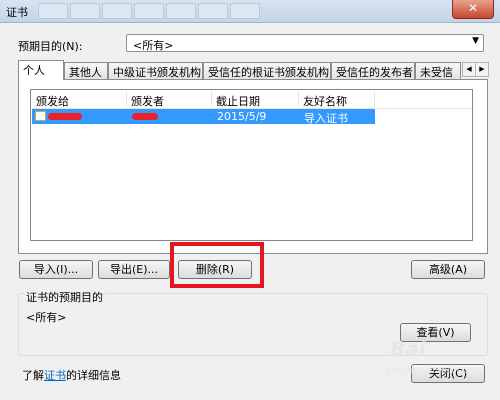 Image resolution: width=500 pixels, height=400 pixels. Describe the element at coordinates (64, 297) in the screenshot. I see `purposes-group-title: 证书的预期目的` at that location.